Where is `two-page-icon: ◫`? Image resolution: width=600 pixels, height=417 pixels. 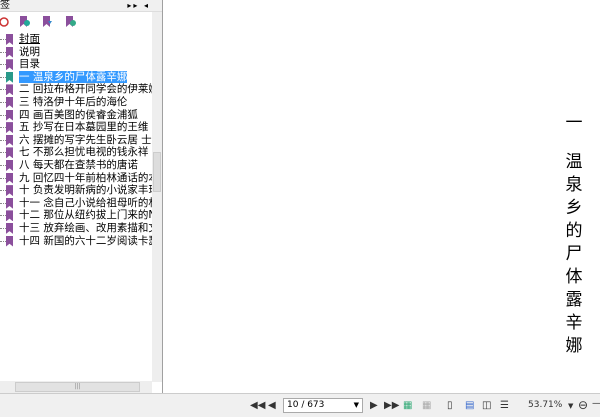
two-page-icon: ◫ is located at coordinates (486, 405).